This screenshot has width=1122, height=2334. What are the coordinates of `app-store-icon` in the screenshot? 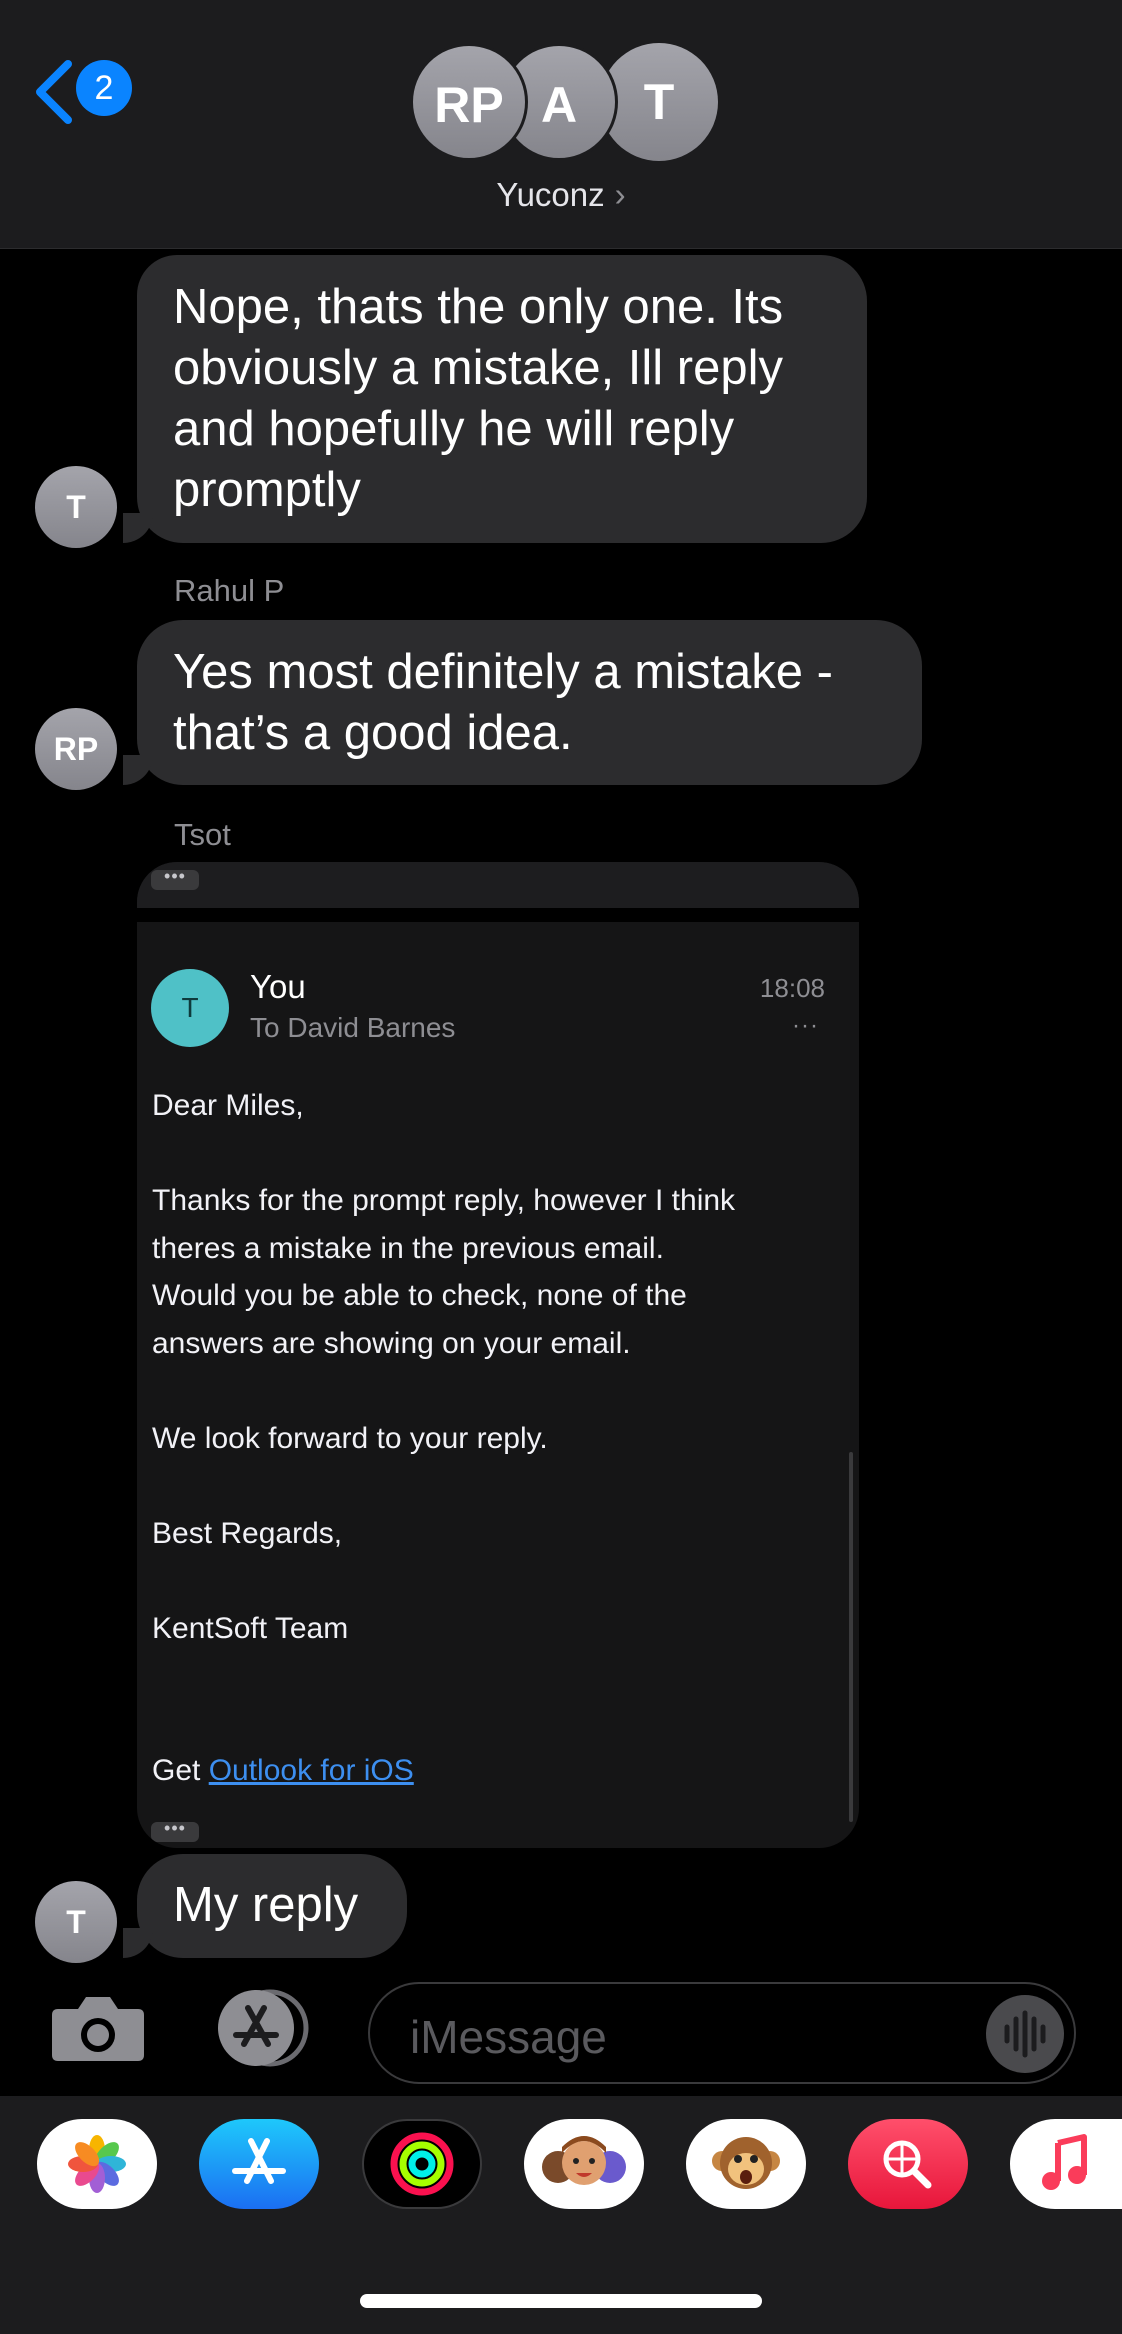 It's located at (263, 2028).